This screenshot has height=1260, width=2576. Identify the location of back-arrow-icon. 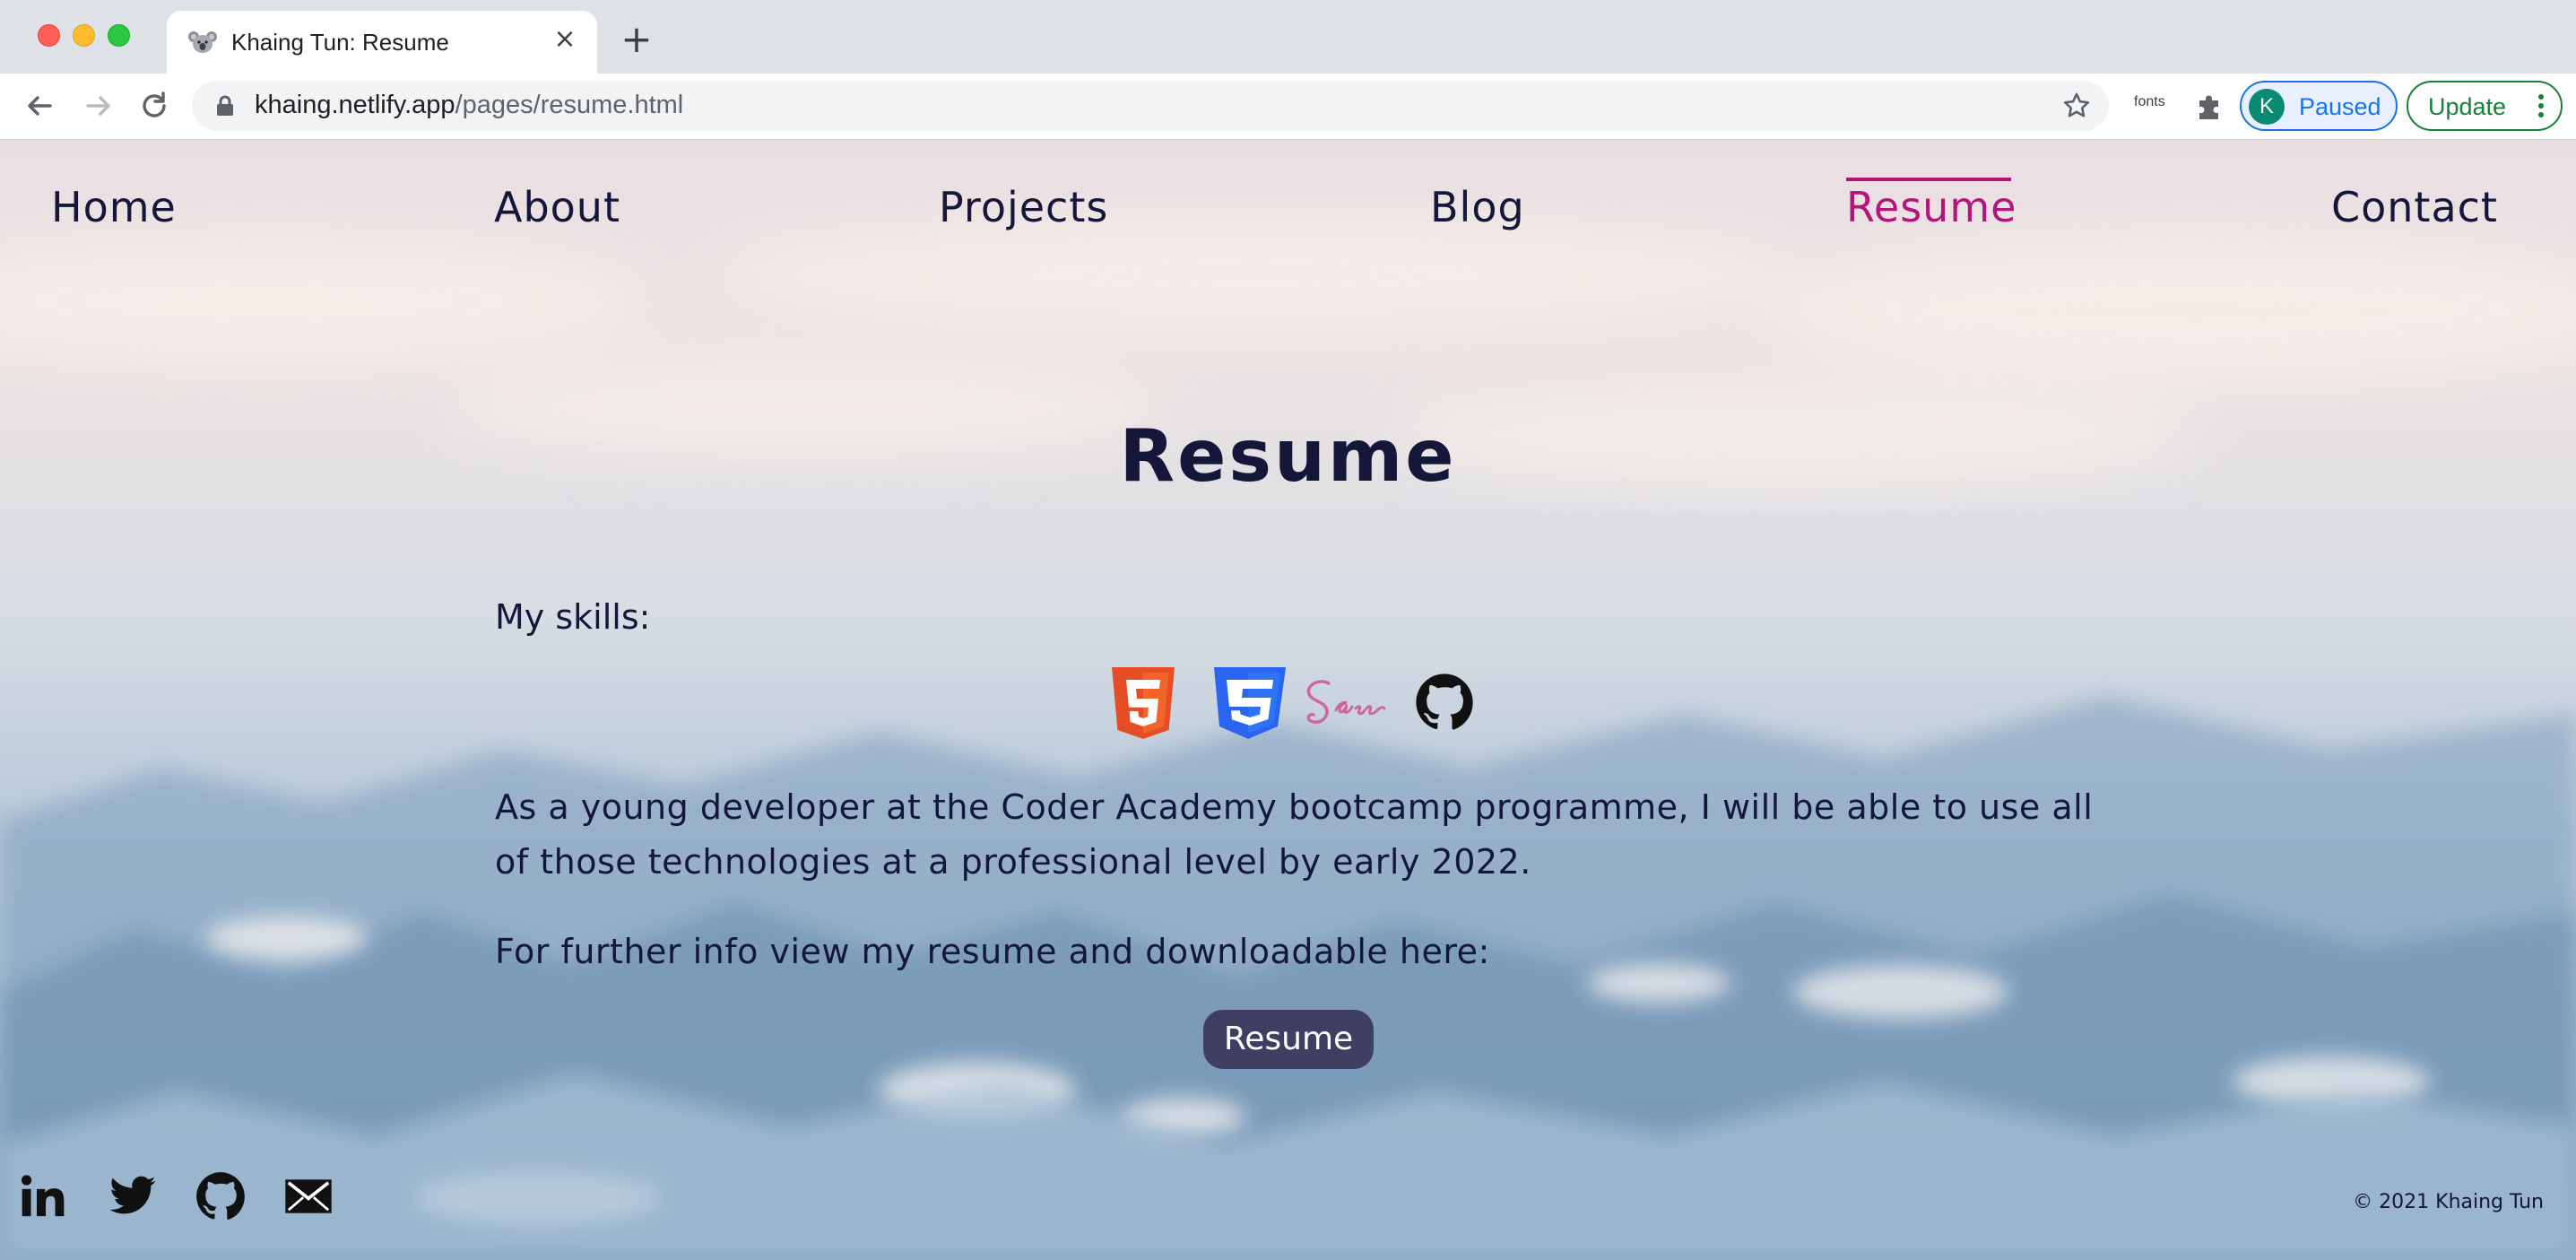
(39, 106).